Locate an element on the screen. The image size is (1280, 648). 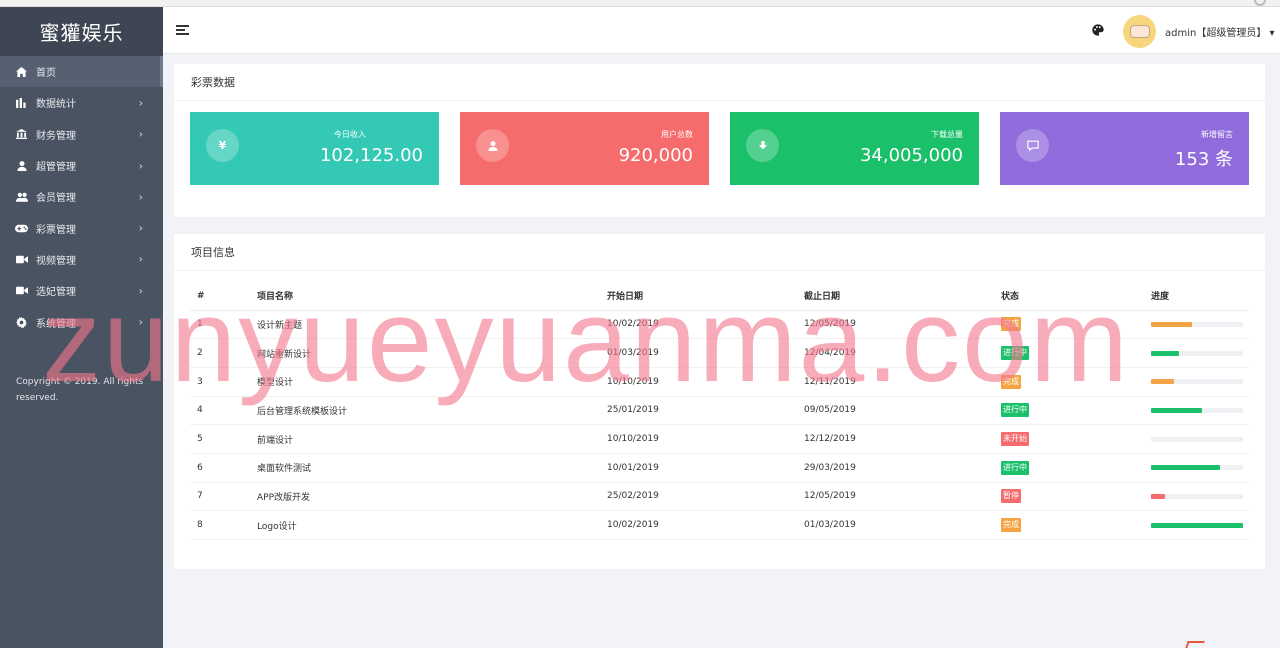
table-row: 3 模型设计 10/10/2019 12/11/2019 完成 is located at coordinates (719, 382).